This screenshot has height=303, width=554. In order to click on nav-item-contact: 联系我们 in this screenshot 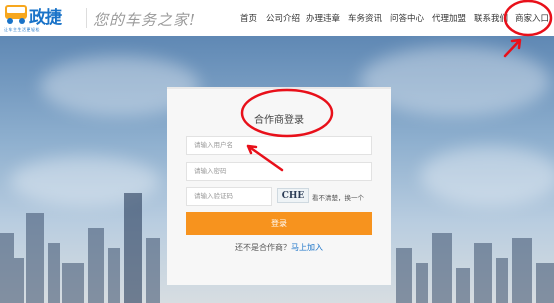, I will do `click(491, 18)`.